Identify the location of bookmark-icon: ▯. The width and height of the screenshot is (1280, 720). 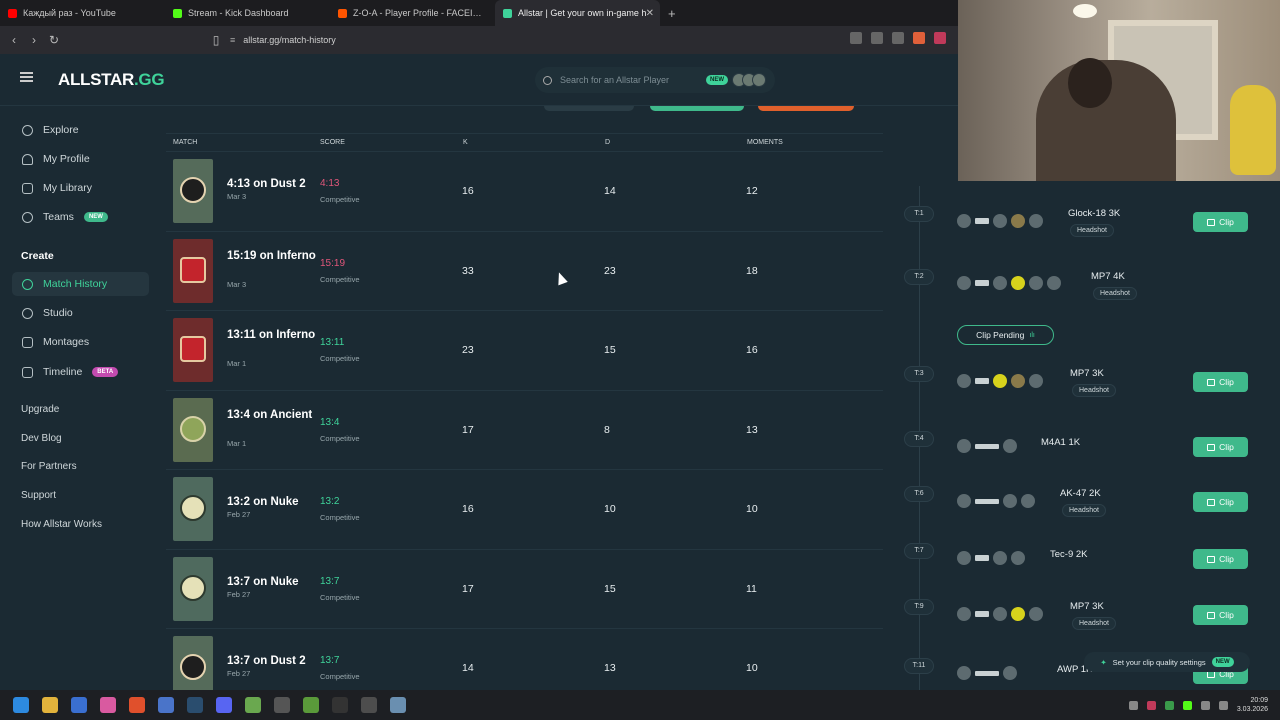
(216, 40).